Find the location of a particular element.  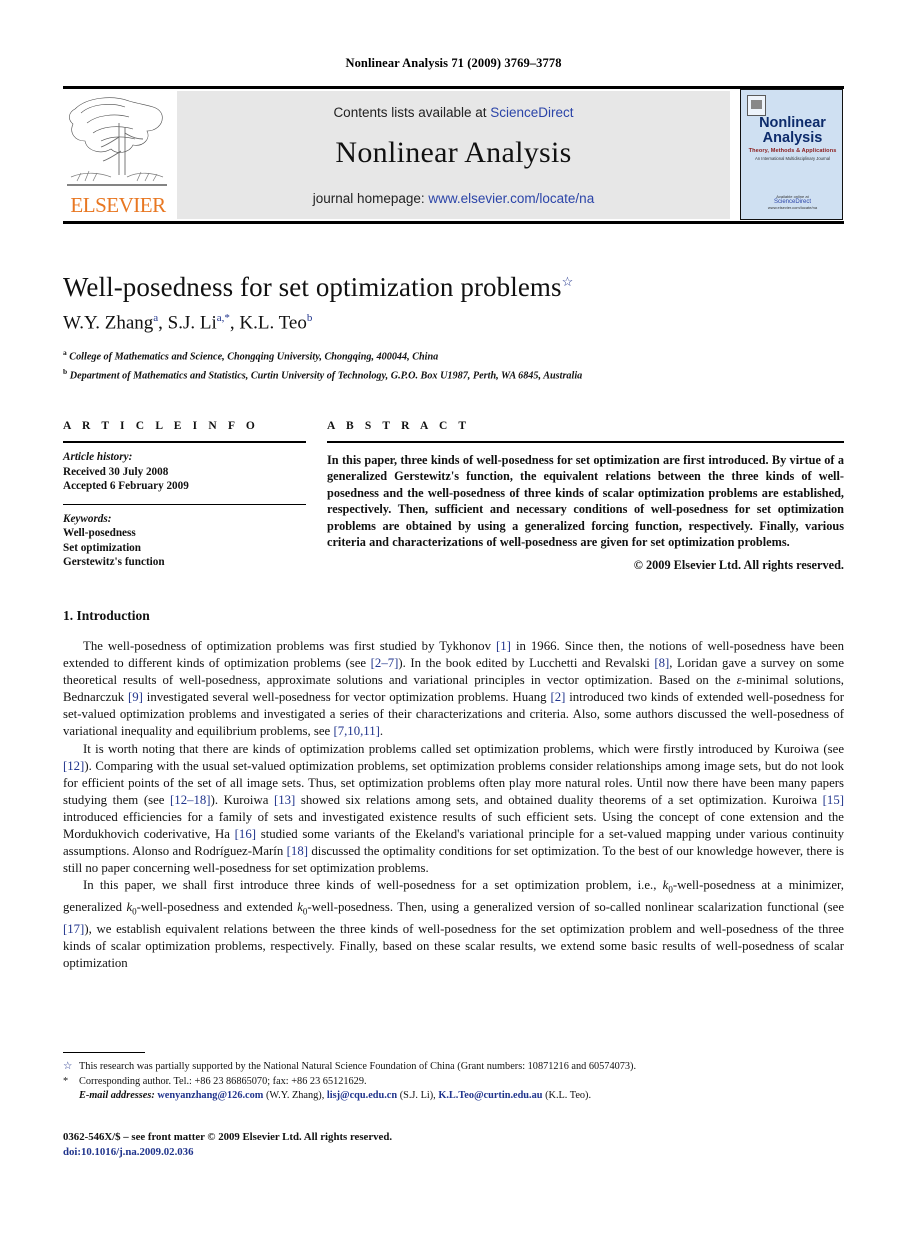

author-name: S.J. Li is located at coordinates (192, 322).